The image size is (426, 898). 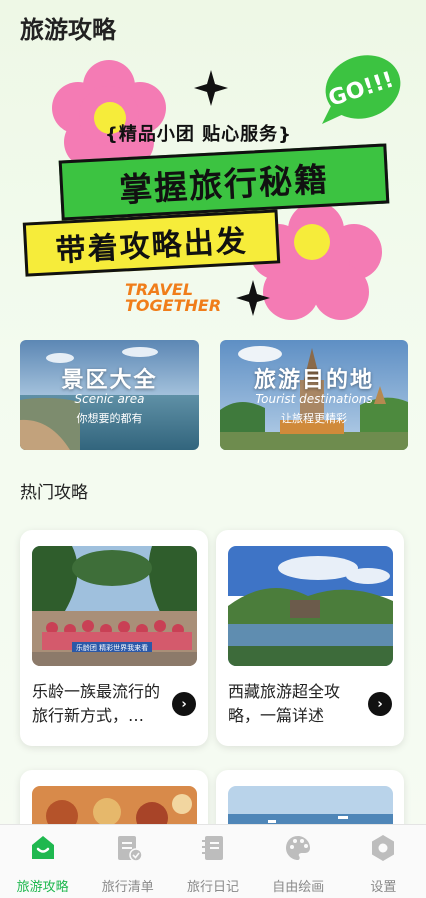 What do you see at coordinates (313, 380) in the screenshot?
I see `tourist-destinations-title: 旅游目的地` at bounding box center [313, 380].